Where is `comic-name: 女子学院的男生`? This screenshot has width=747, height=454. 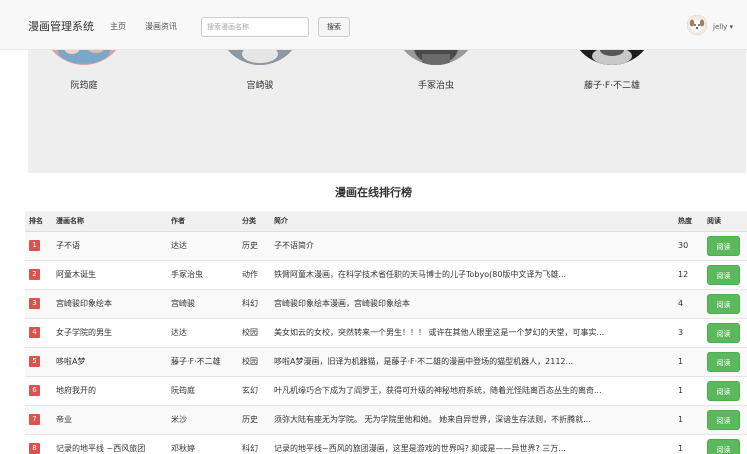
comic-name: 女子学院的男生 is located at coordinates (109, 333).